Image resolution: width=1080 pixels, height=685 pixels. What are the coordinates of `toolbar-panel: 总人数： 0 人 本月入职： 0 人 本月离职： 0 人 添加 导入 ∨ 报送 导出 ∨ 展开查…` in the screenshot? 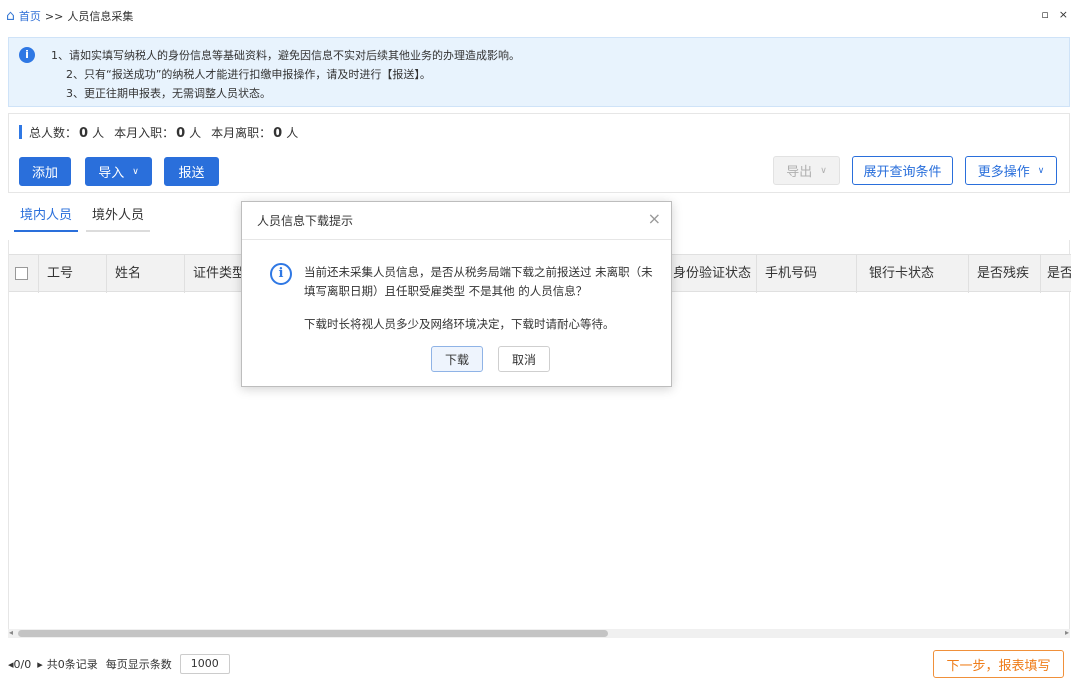 It's located at (539, 153).